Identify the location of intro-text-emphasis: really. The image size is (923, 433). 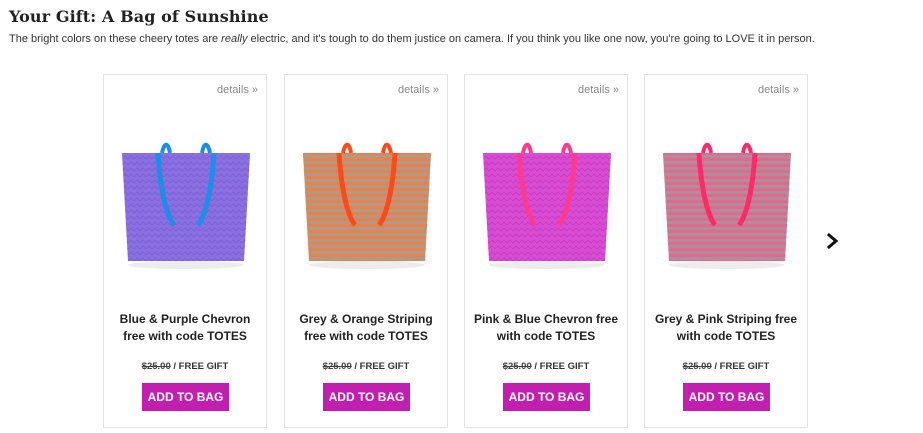
(234, 39).